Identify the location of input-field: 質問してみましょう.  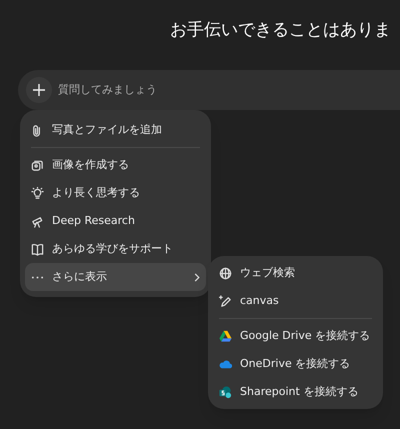
(158, 90).